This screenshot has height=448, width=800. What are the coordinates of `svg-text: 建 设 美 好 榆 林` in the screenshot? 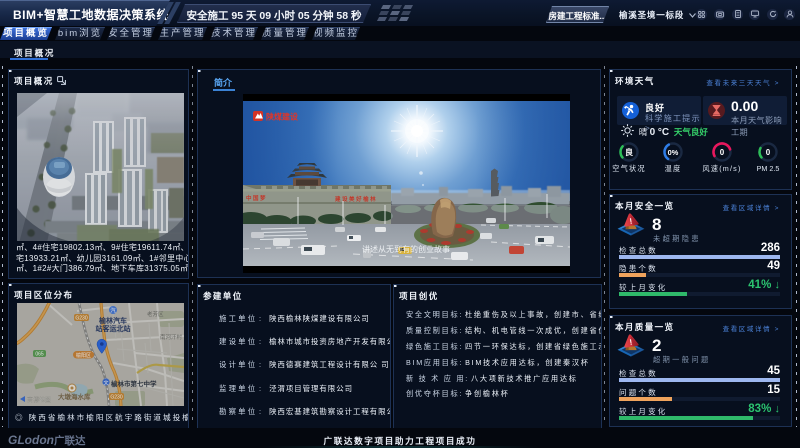 It's located at (355, 199).